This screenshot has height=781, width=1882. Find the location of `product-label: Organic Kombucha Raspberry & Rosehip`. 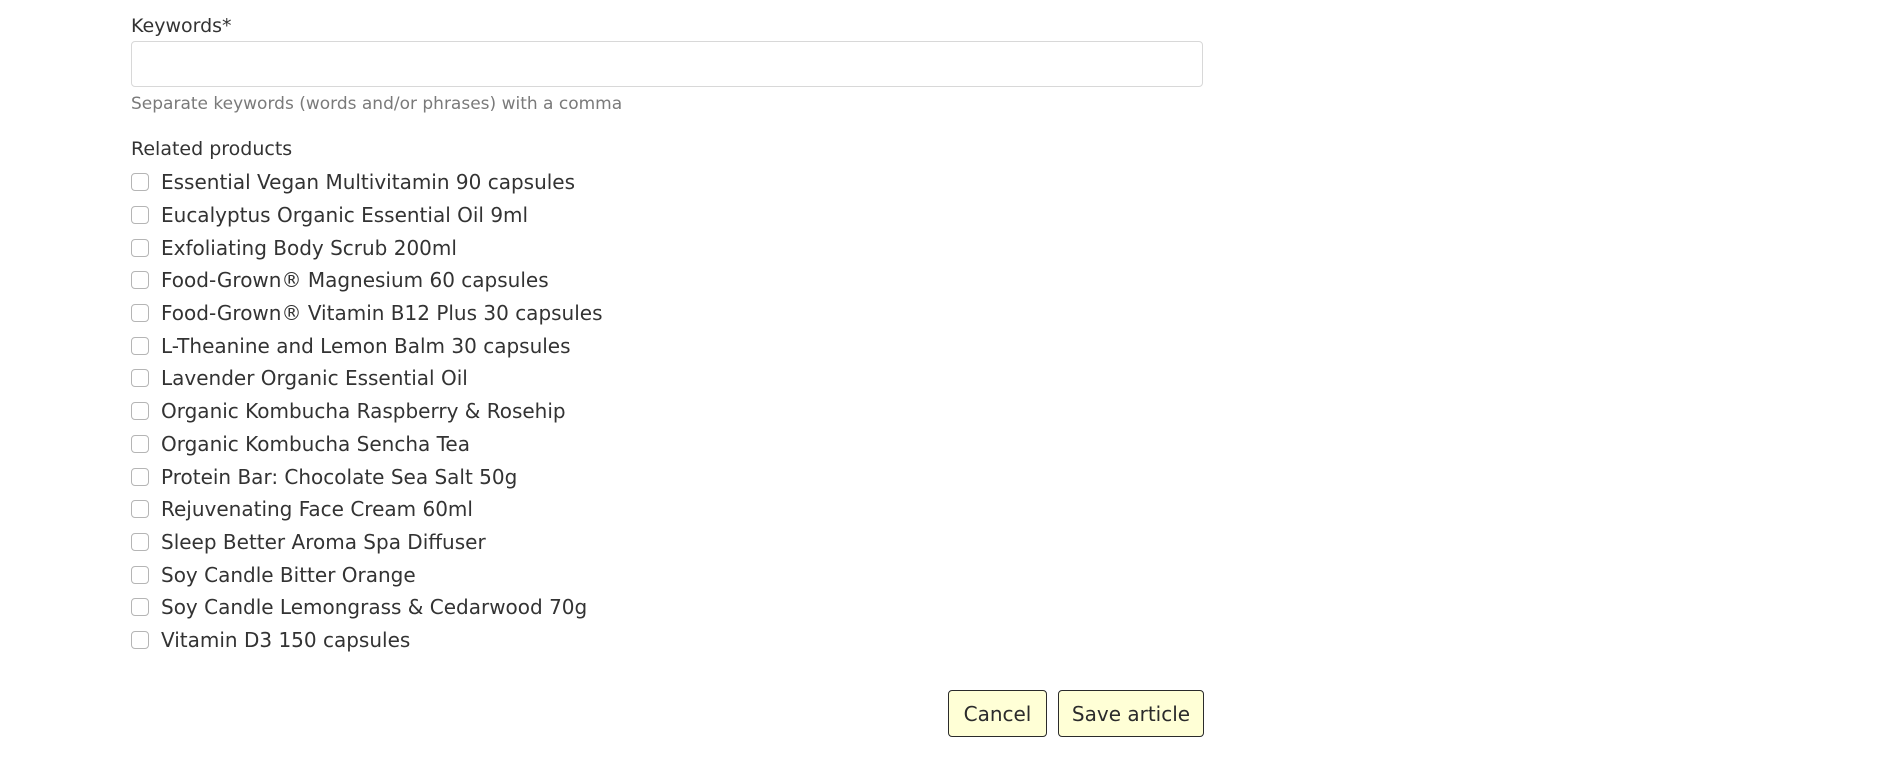

product-label: Organic Kombucha Raspberry & Rosehip is located at coordinates (363, 411).